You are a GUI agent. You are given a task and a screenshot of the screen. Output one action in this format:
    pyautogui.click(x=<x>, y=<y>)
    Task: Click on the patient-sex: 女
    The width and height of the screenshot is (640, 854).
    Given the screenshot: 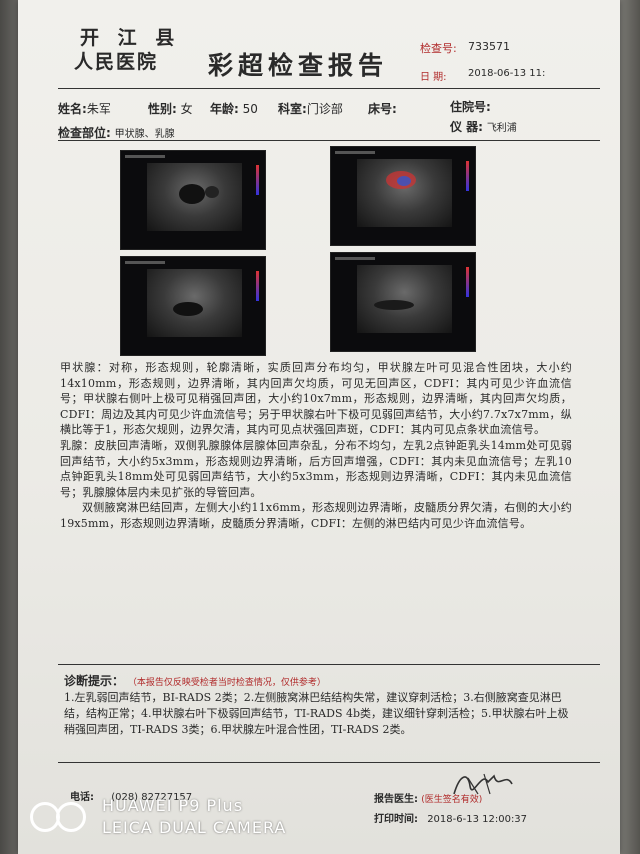 What is the action you would take?
    pyautogui.click(x=186, y=109)
    